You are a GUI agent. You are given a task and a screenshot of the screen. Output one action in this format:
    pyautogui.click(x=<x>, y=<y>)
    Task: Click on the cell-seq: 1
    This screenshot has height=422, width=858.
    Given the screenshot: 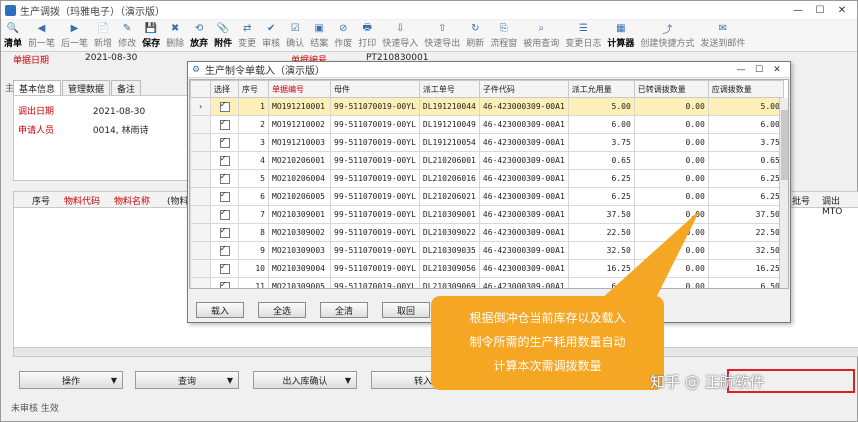 What is the action you would take?
    pyautogui.click(x=253, y=106)
    